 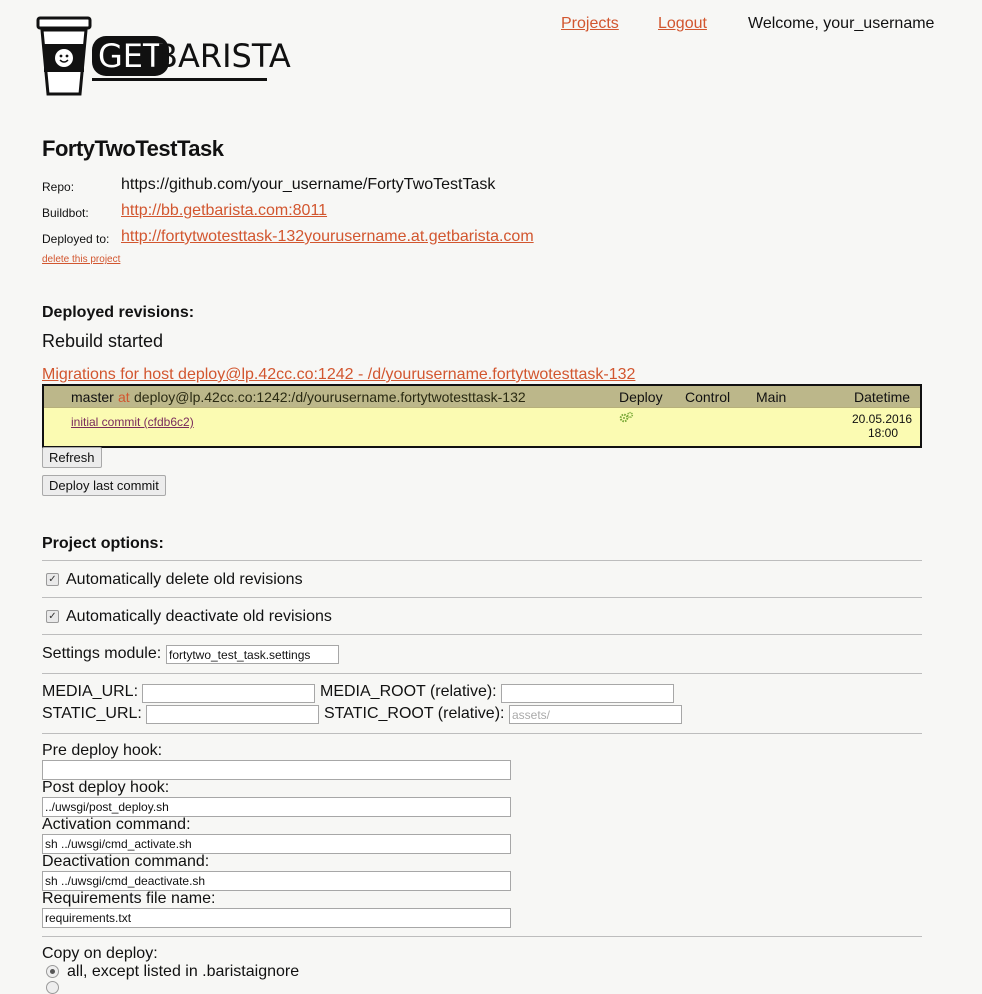 I want to click on activation-command-label: Activation command:, so click(x=116, y=824).